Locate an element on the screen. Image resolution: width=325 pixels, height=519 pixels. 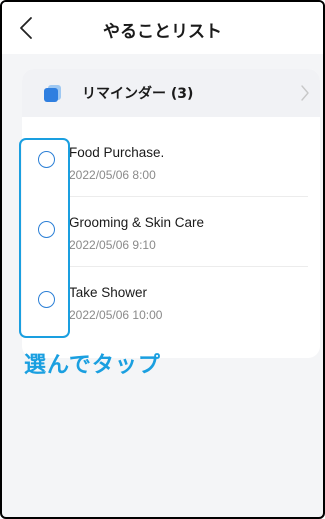
page-title: やることリスト is located at coordinates (162, 32).